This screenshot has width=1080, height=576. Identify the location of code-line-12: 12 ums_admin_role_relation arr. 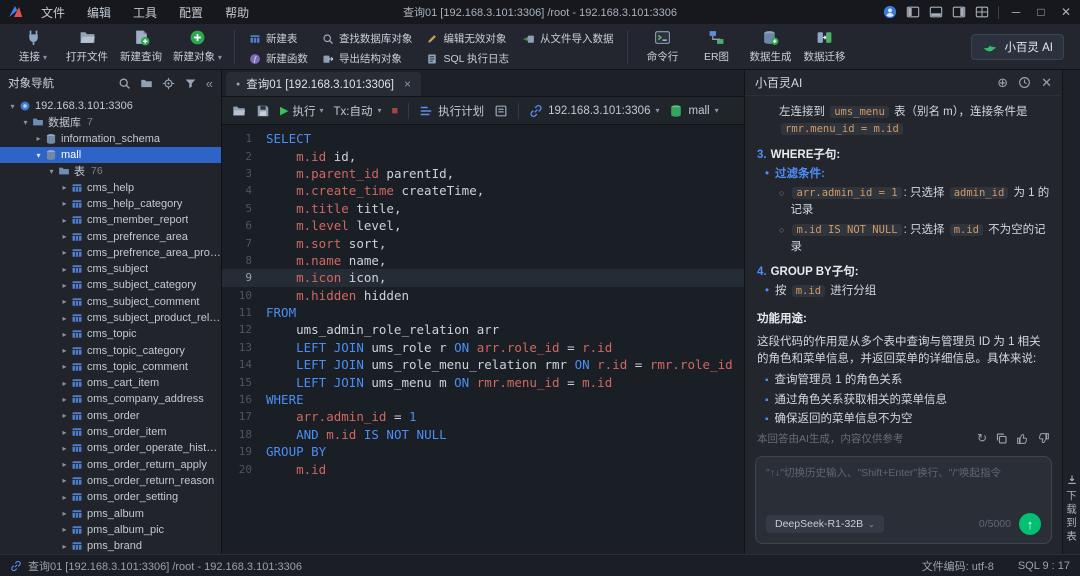
(483, 329).